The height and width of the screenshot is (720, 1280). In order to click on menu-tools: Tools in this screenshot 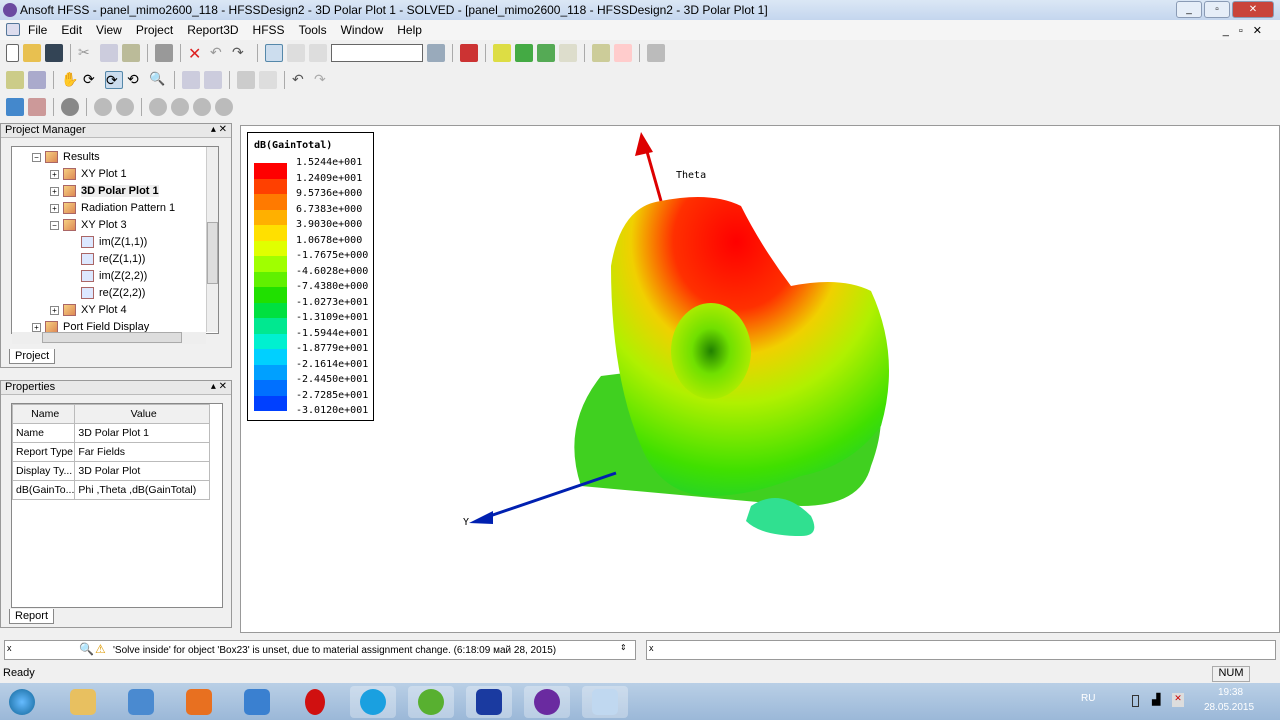, I will do `click(313, 30)`.